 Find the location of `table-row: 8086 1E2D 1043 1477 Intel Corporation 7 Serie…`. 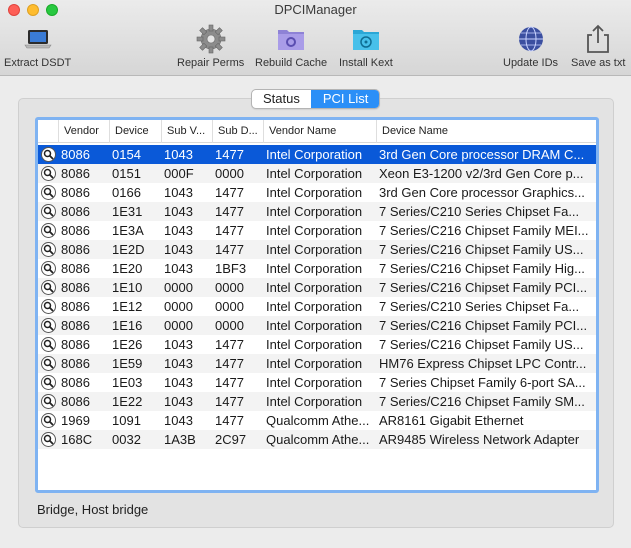

table-row: 8086 1E2D 1043 1477 Intel Corporation 7 Serie… is located at coordinates (317, 249).